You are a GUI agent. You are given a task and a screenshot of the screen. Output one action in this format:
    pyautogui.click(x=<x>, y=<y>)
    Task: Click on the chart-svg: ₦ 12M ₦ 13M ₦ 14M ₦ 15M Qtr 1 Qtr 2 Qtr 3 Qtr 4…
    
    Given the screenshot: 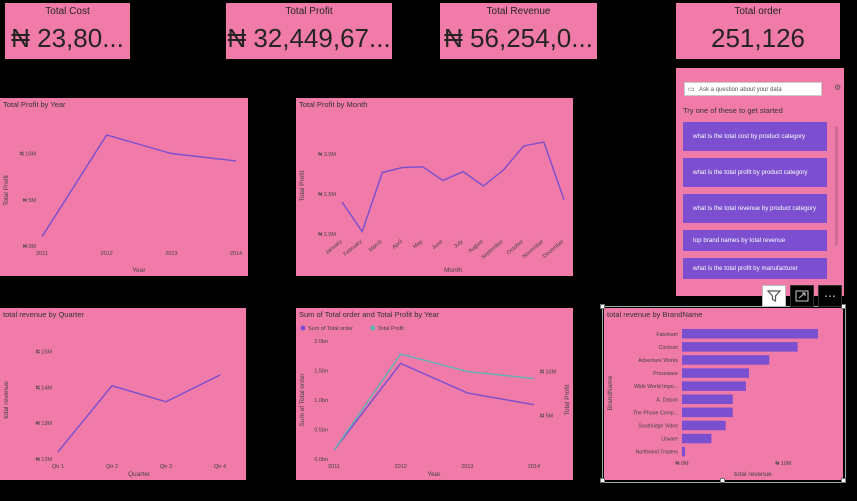 What is the action you would take?
    pyautogui.click(x=114, y=414)
    